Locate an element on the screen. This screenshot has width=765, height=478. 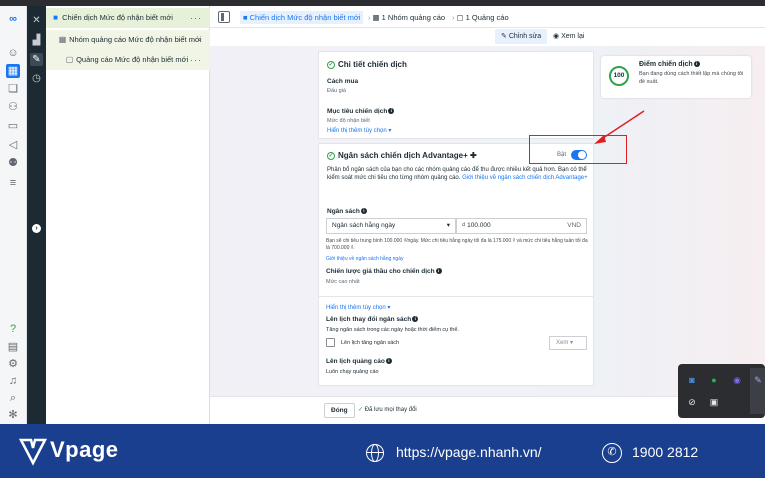
ad-schedule-label-text: Lên lịch quảng cáo is located at coordinates (355, 361).